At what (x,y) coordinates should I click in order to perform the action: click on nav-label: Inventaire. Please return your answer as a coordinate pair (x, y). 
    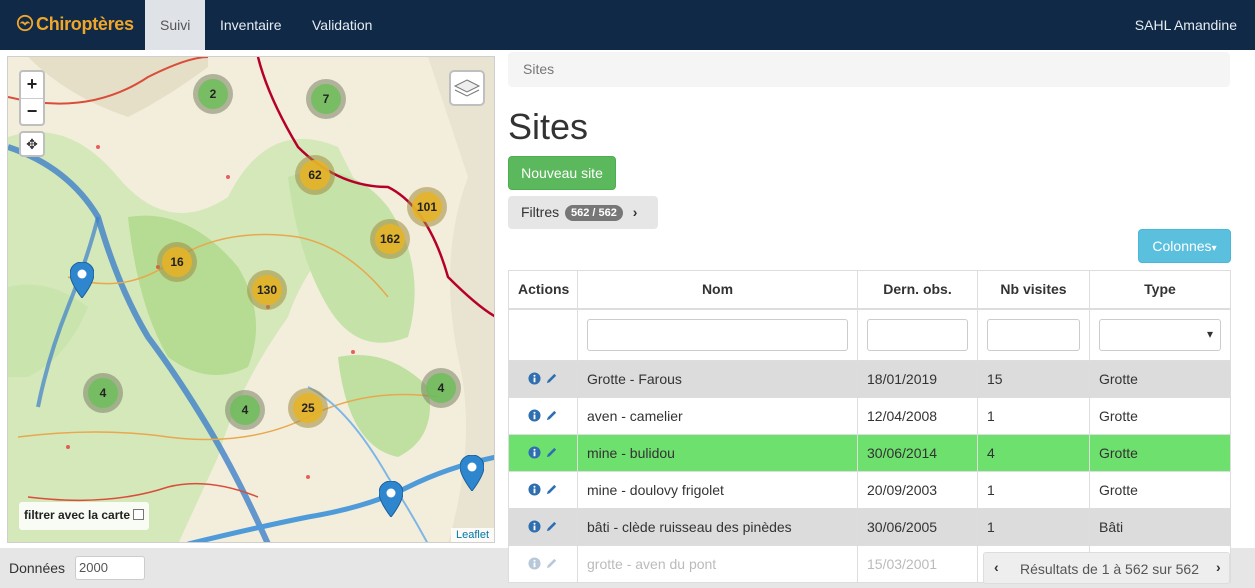
    Looking at the image, I should click on (251, 25).